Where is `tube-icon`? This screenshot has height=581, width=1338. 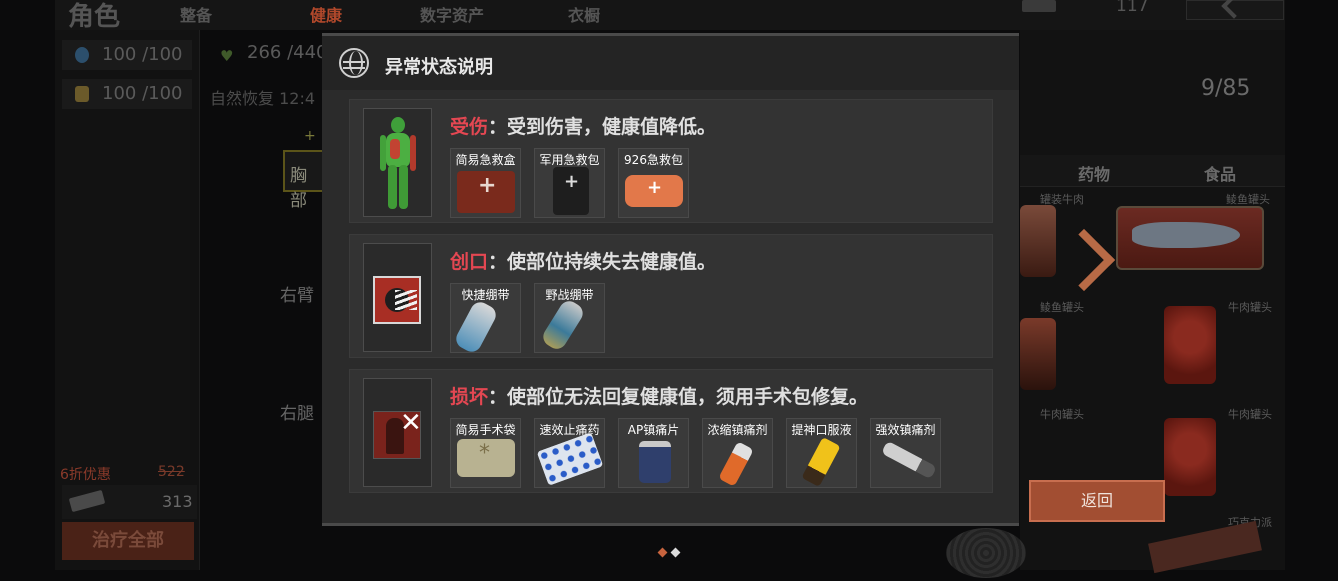 tube-icon is located at coordinates (736, 464).